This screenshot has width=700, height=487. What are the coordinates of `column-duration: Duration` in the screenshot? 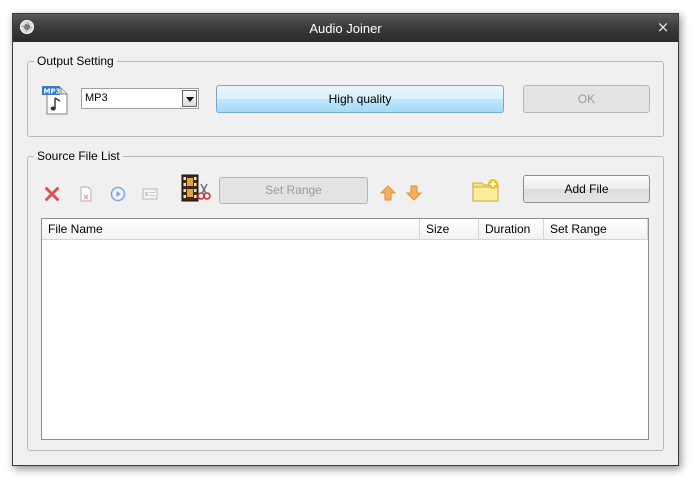 It's located at (511, 229).